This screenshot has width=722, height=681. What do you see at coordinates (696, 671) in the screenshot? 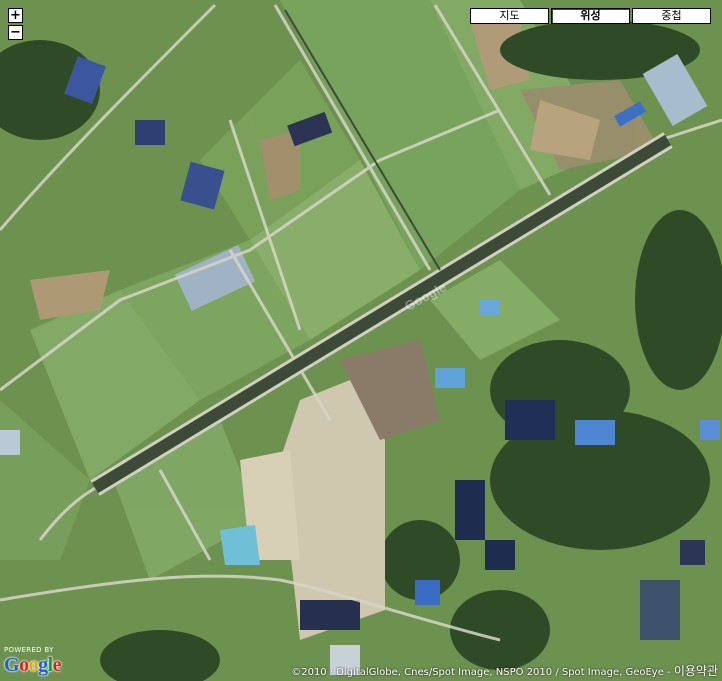
I see `terms-link: 이용약관` at bounding box center [696, 671].